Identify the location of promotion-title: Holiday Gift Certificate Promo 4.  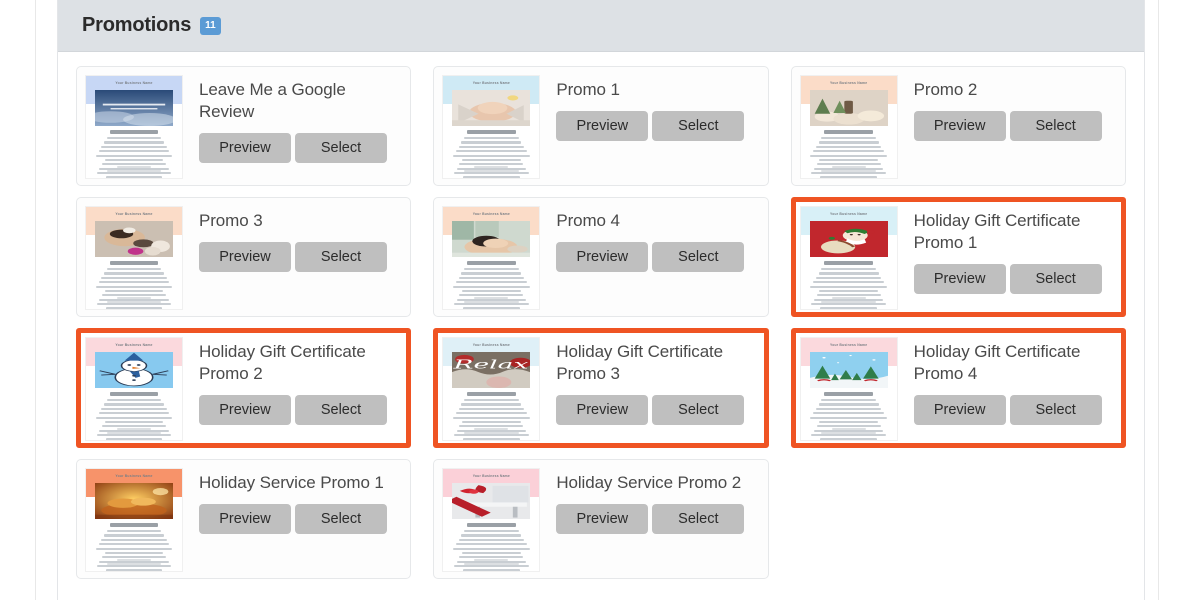
(997, 362).